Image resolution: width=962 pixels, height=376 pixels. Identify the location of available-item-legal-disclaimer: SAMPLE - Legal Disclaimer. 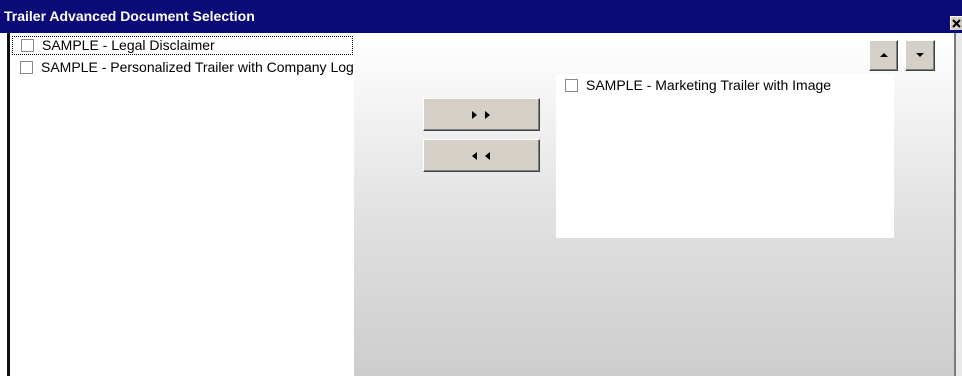
(182, 45).